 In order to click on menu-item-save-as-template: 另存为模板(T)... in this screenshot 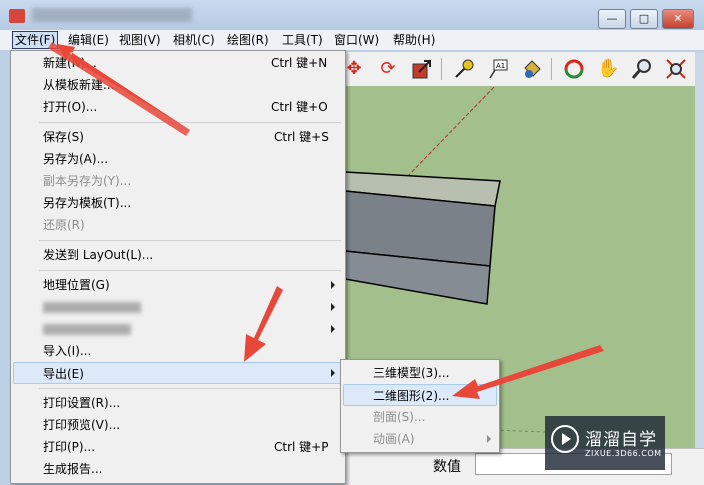, I will do `click(178, 203)`.